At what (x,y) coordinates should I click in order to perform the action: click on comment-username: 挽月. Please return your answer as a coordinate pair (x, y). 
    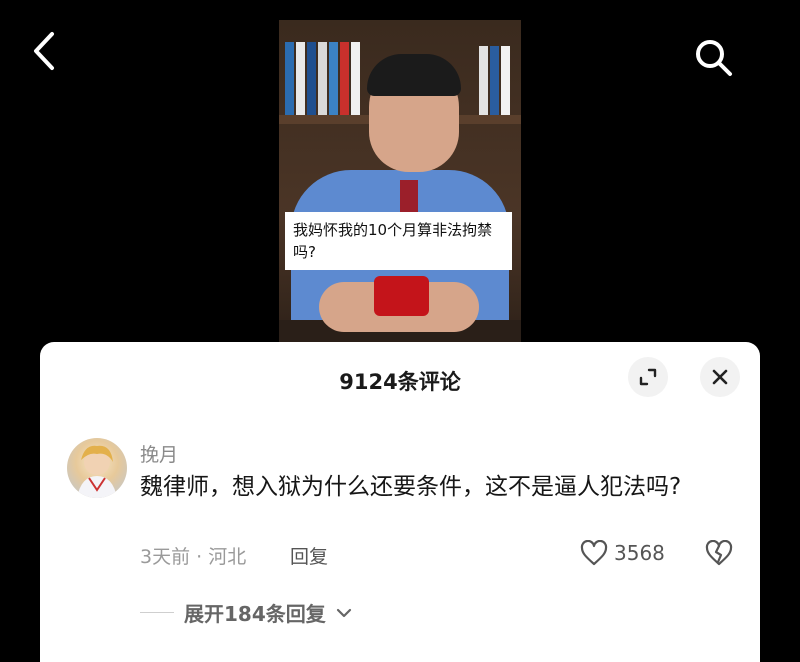
    Looking at the image, I should click on (159, 453).